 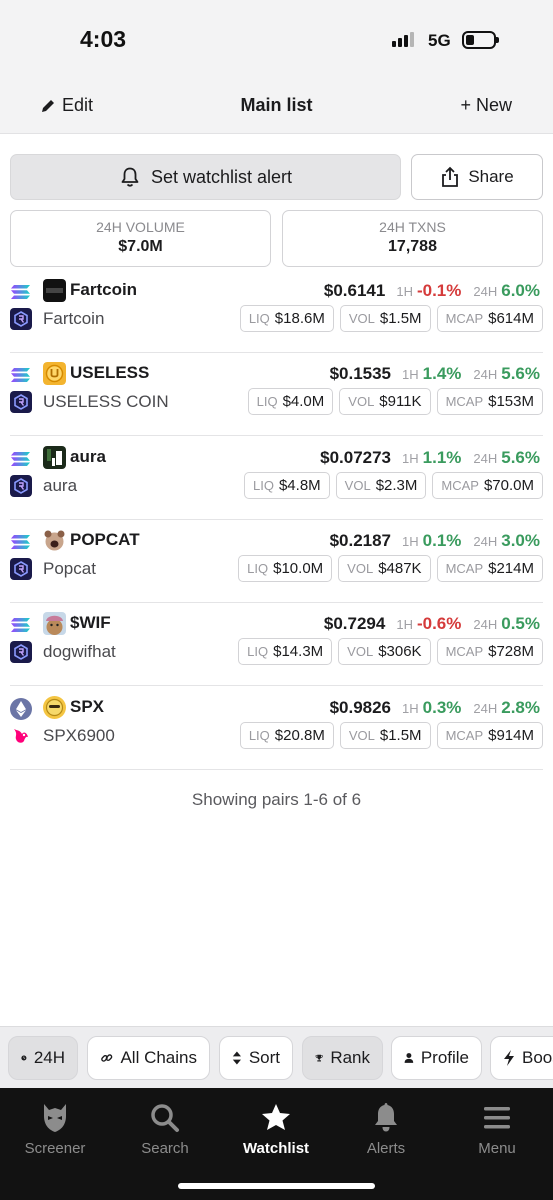 What do you see at coordinates (48, 105) in the screenshot?
I see `pencil-icon` at bounding box center [48, 105].